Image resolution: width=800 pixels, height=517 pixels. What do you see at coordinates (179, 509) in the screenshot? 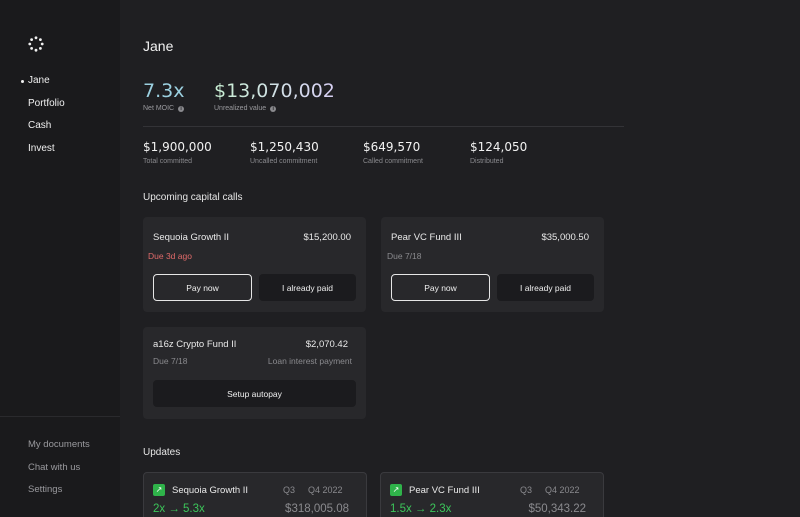
I see `moic-change: 2x → 5.3x` at bounding box center [179, 509].